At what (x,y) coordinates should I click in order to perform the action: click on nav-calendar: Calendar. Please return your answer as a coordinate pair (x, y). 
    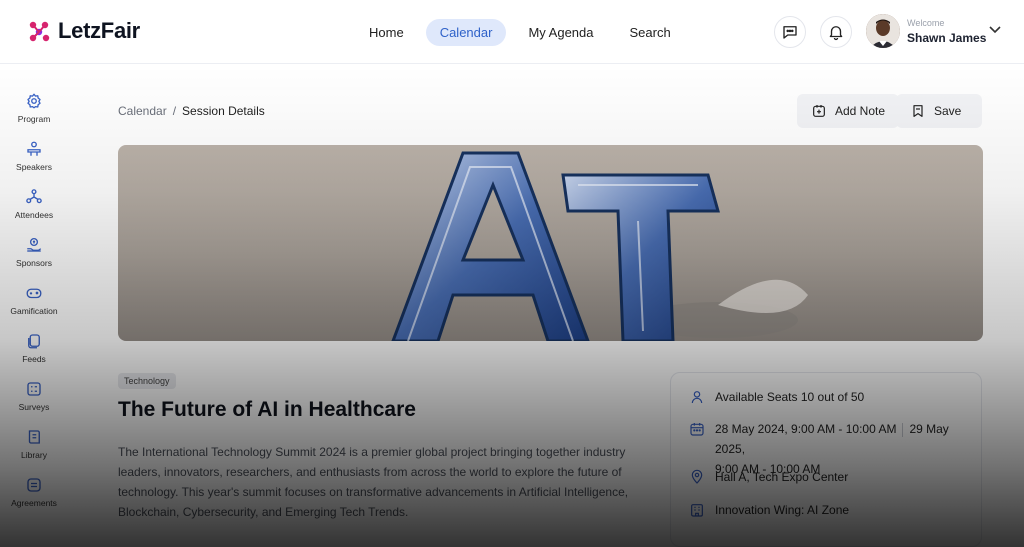
    Looking at the image, I should click on (466, 32).